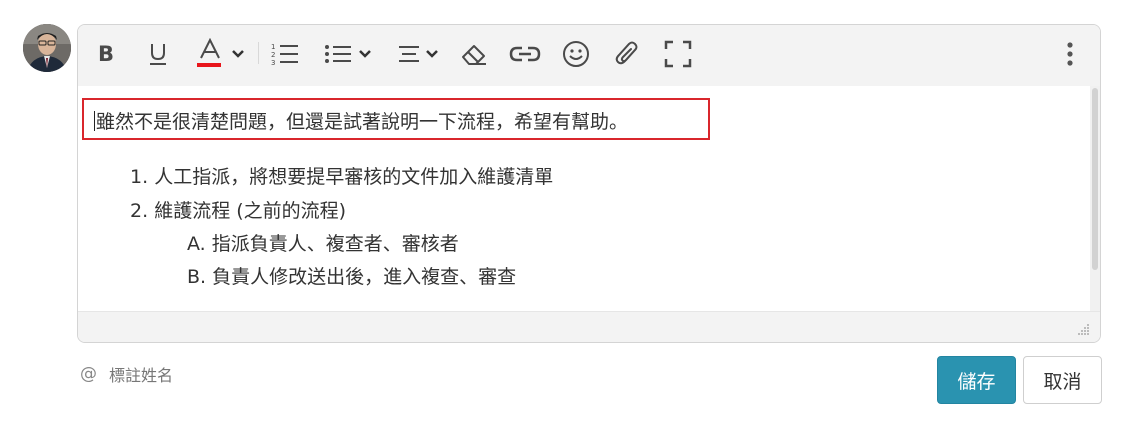 This screenshot has width=1126, height=426. What do you see at coordinates (409, 54) in the screenshot?
I see `align-center-icon` at bounding box center [409, 54].